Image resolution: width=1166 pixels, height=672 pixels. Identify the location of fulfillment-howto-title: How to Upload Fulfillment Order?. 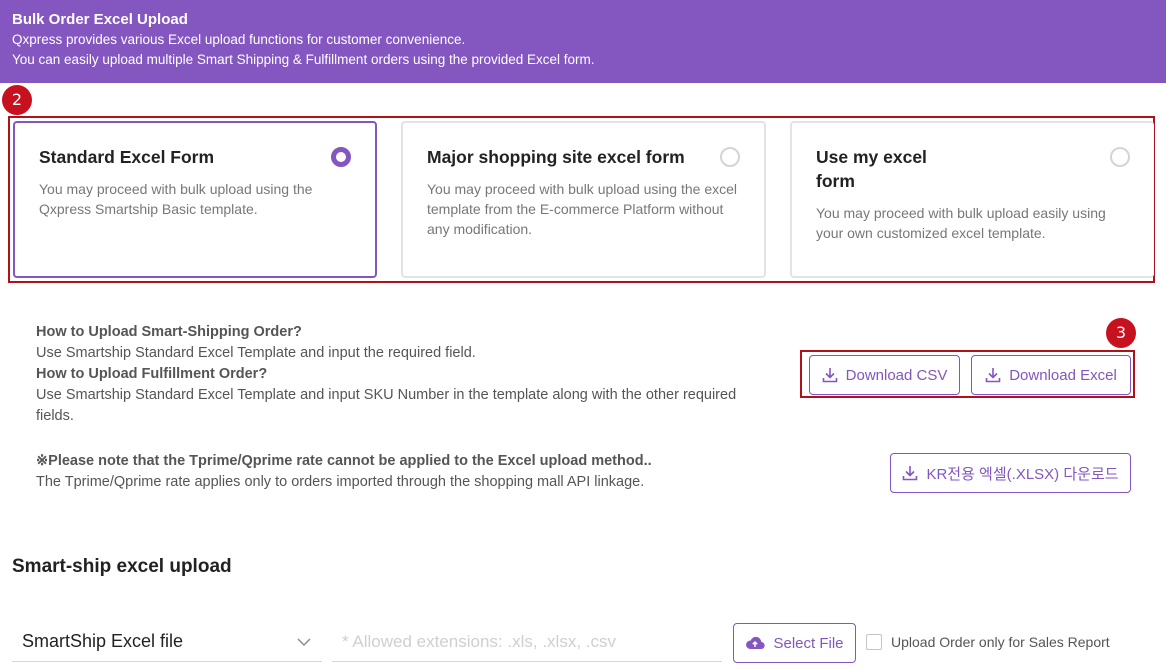
(152, 374).